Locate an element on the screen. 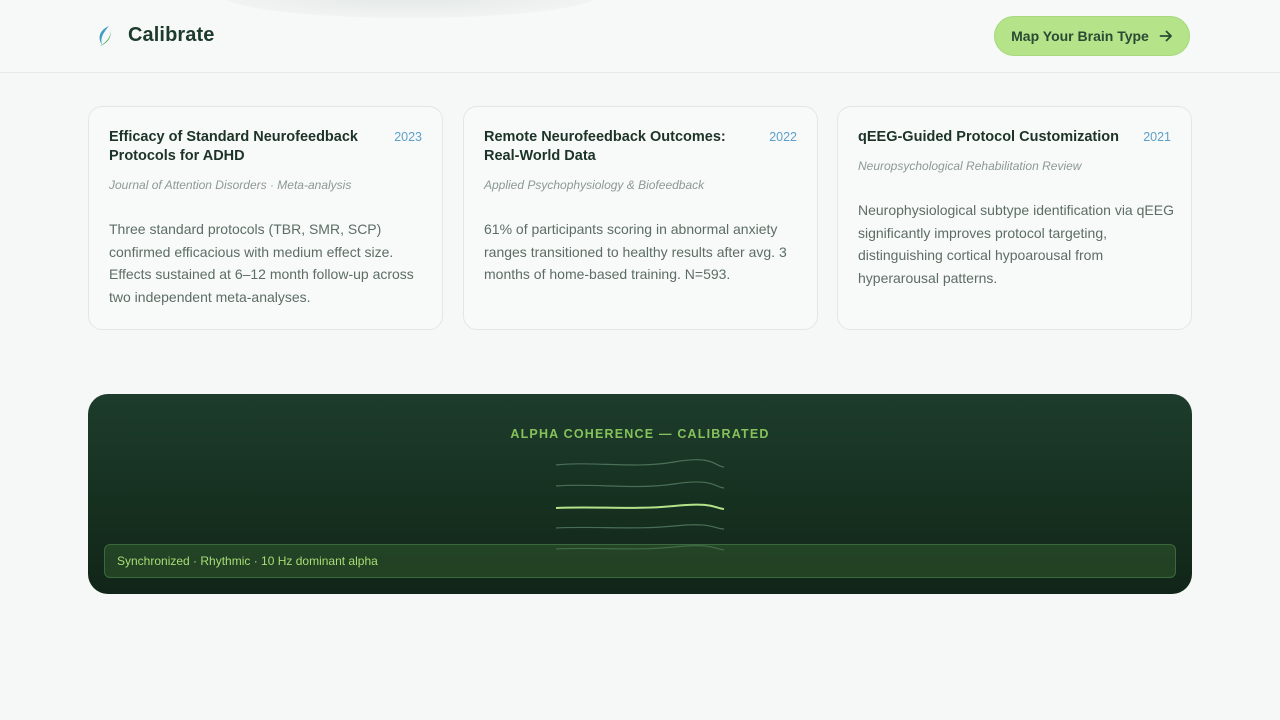 The height and width of the screenshot is (720, 1280). top-nav: Calibrate Map Your Brain Type is located at coordinates (640, 36).